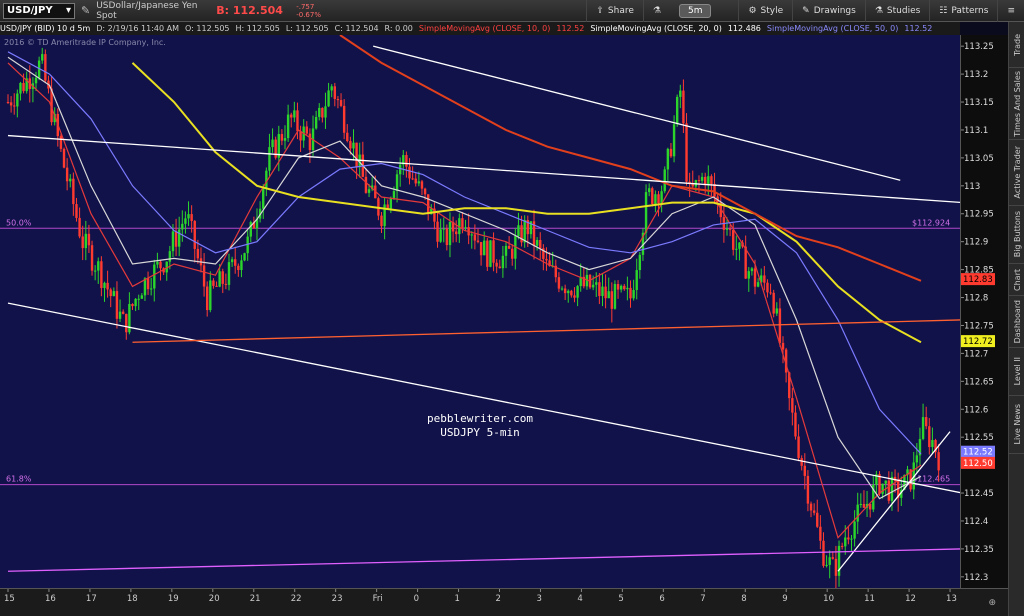 The height and width of the screenshot is (616, 1024). Describe the element at coordinates (1016, 45) in the screenshot. I see `side-tab-trade: Trade` at that location.